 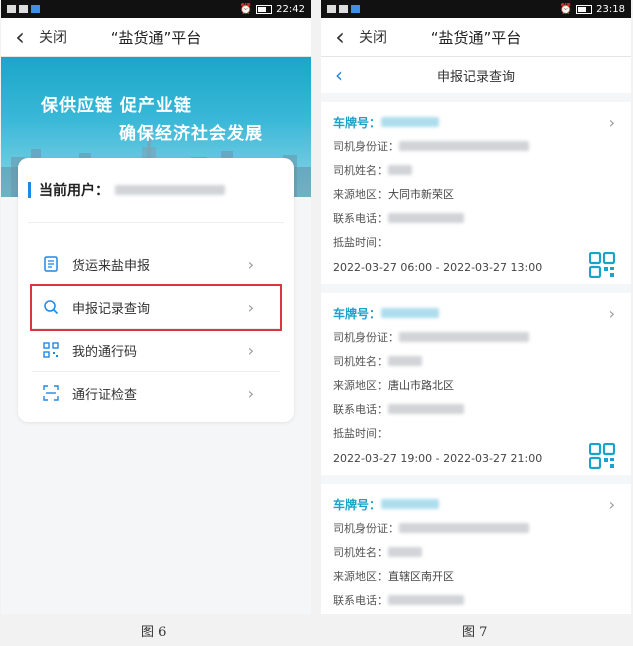 I want to click on time-value: 2022-03-27 19:00 - 2022-03-27 21:00, so click(x=438, y=458).